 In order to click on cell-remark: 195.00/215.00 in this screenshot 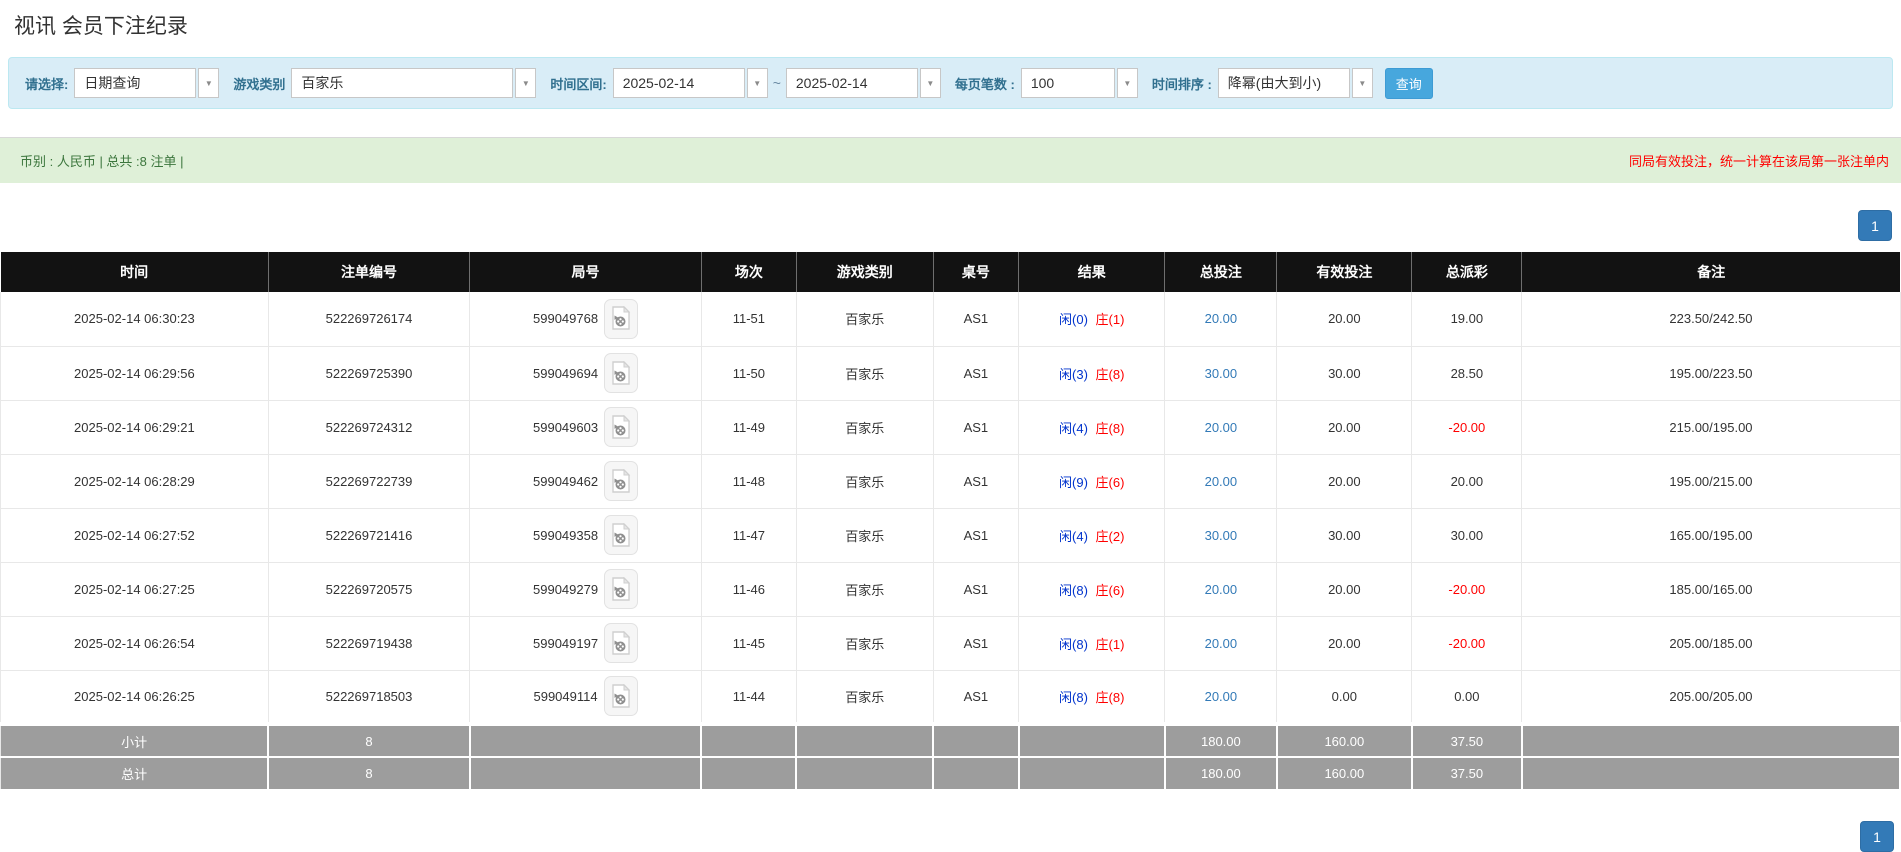, I will do `click(1711, 481)`.